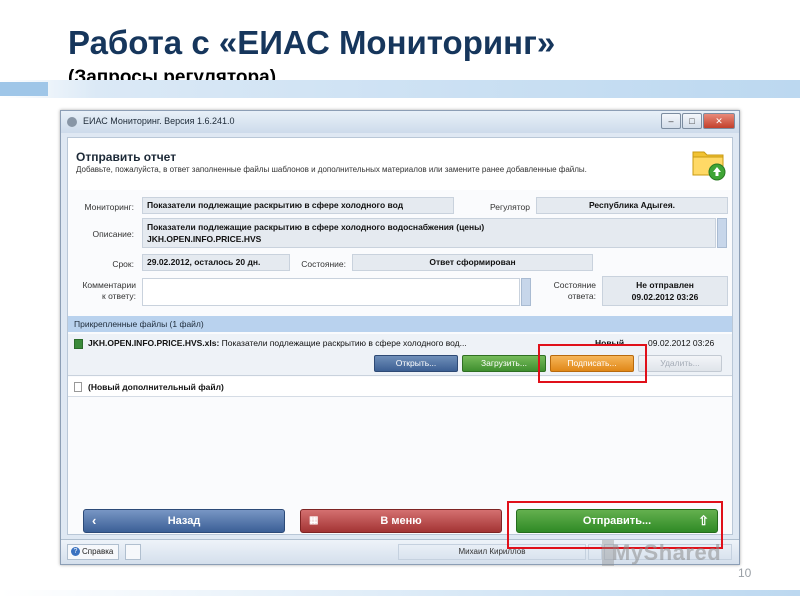 Image resolution: width=800 pixels, height=600 pixels. What do you see at coordinates (667, 552) in the screenshot?
I see `watermark: MyShared` at bounding box center [667, 552].